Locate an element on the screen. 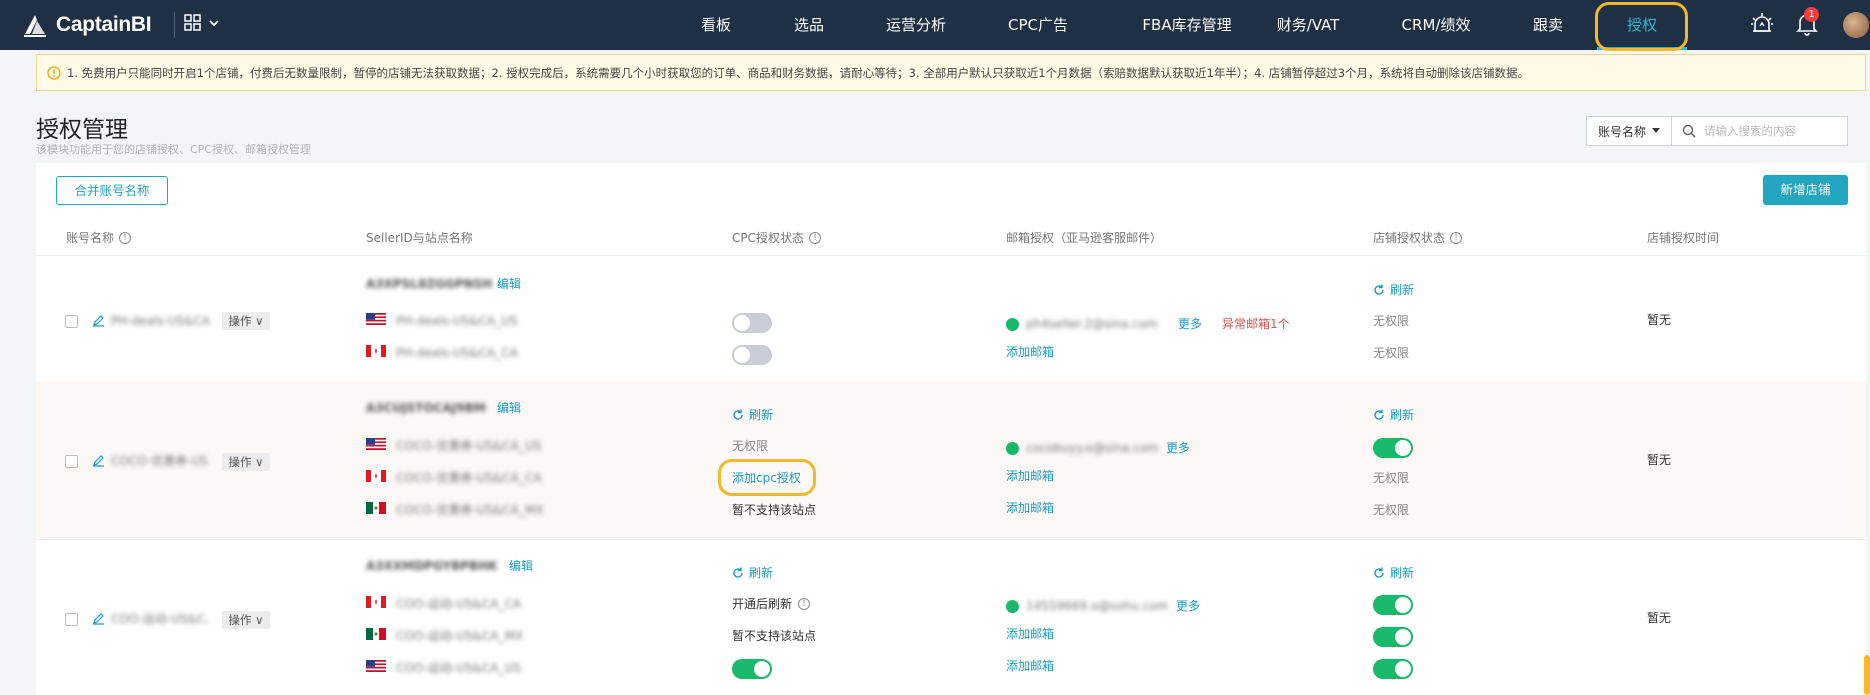 This screenshot has height=695, width=1870. account-name: COCO-优惠券-US&CA is located at coordinates (159, 461).